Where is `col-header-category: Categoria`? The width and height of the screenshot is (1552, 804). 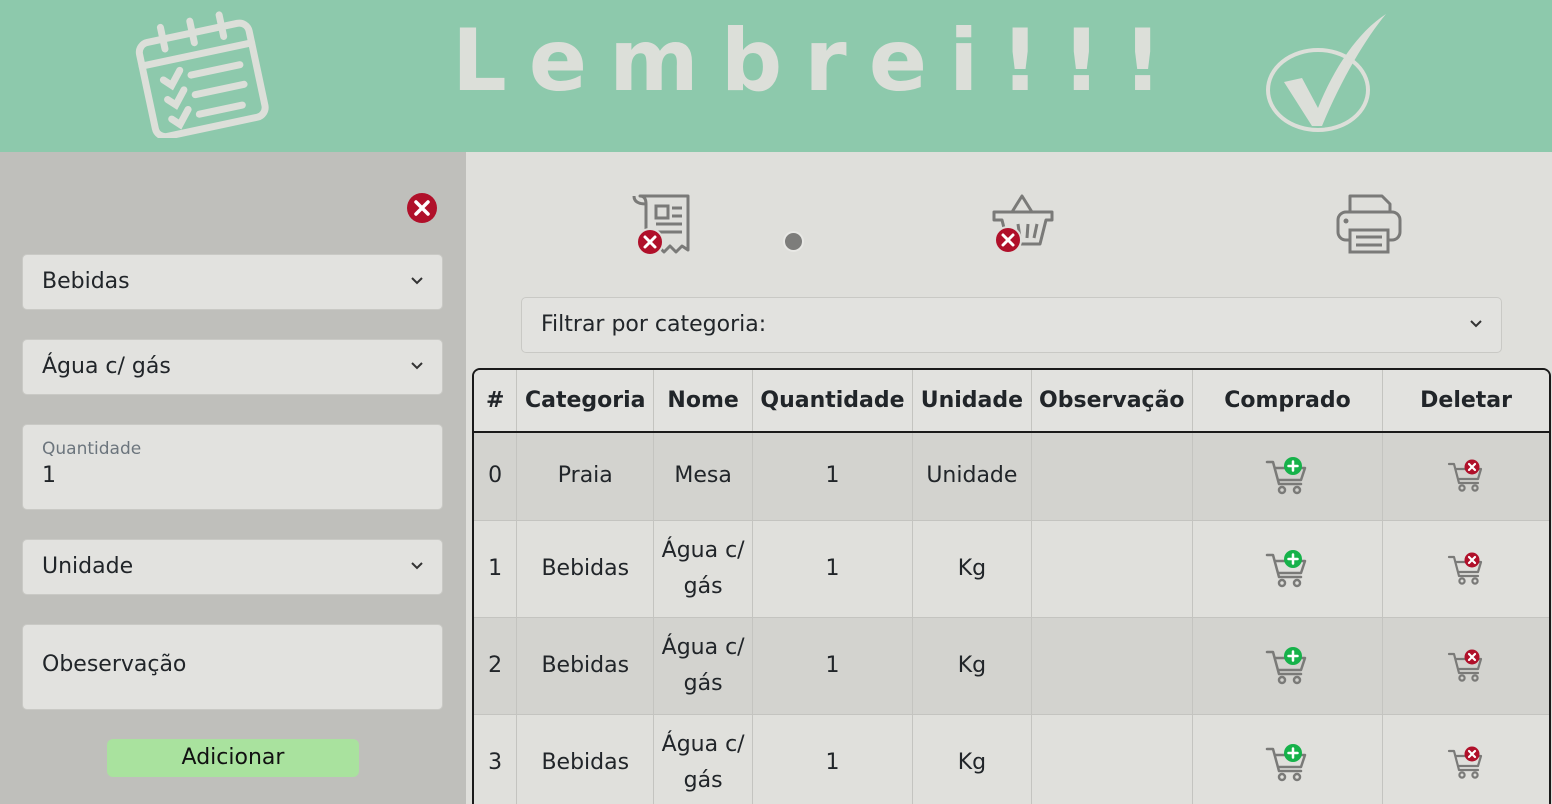
col-header-category: Categoria is located at coordinates (585, 401).